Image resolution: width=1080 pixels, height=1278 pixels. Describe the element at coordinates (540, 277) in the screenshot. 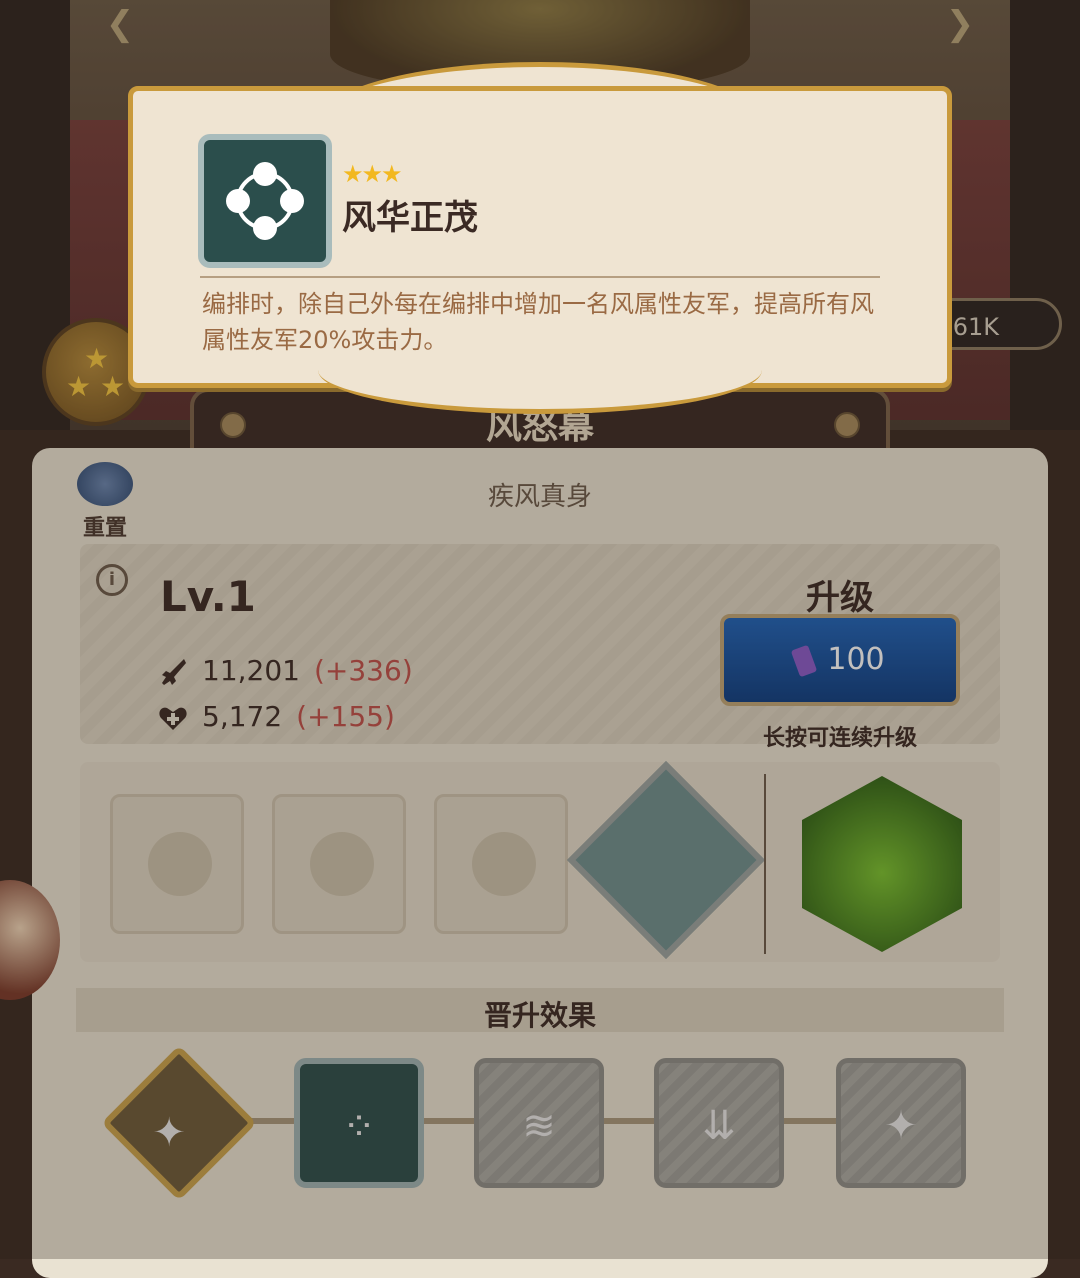

I see `popup-divider` at that location.